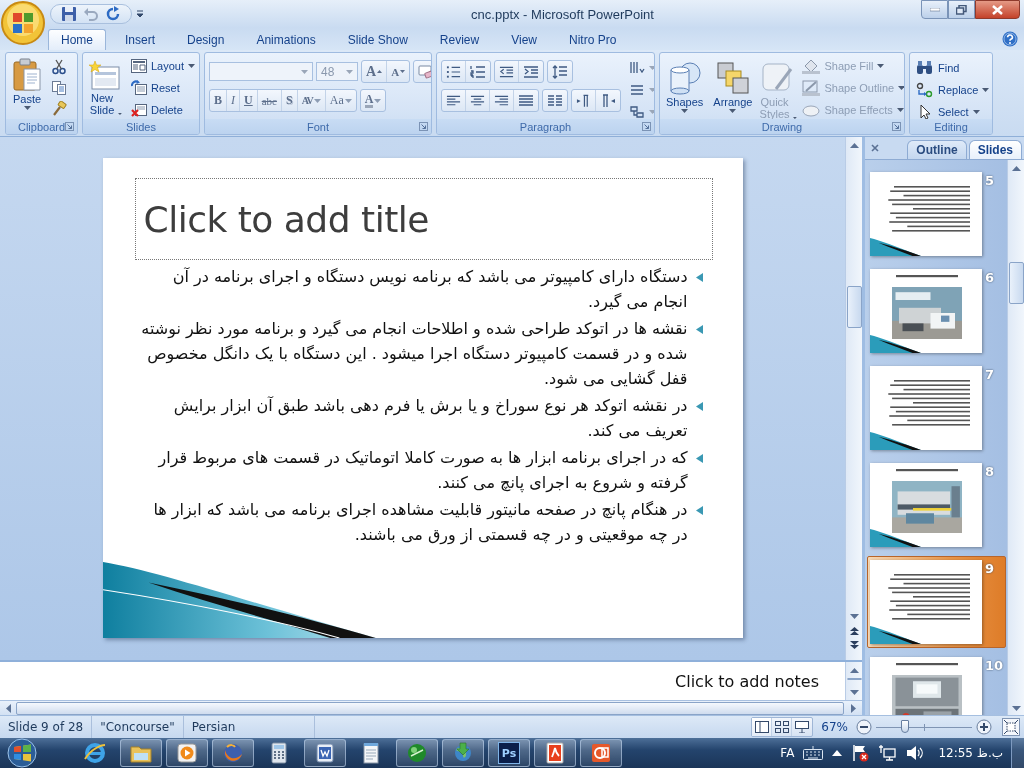 The width and height of the screenshot is (1024, 768). I want to click on bold-button: B, so click(218, 100).